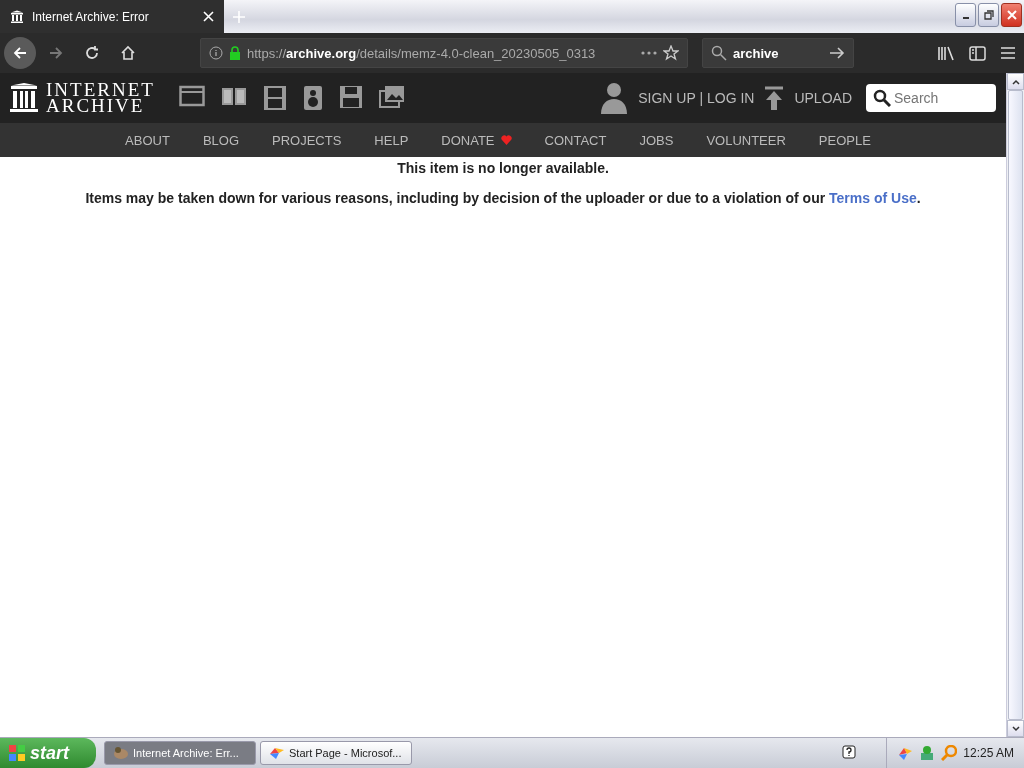 This screenshot has height=768, width=1024. What do you see at coordinates (849, 753) in the screenshot?
I see `help-icon` at bounding box center [849, 753].